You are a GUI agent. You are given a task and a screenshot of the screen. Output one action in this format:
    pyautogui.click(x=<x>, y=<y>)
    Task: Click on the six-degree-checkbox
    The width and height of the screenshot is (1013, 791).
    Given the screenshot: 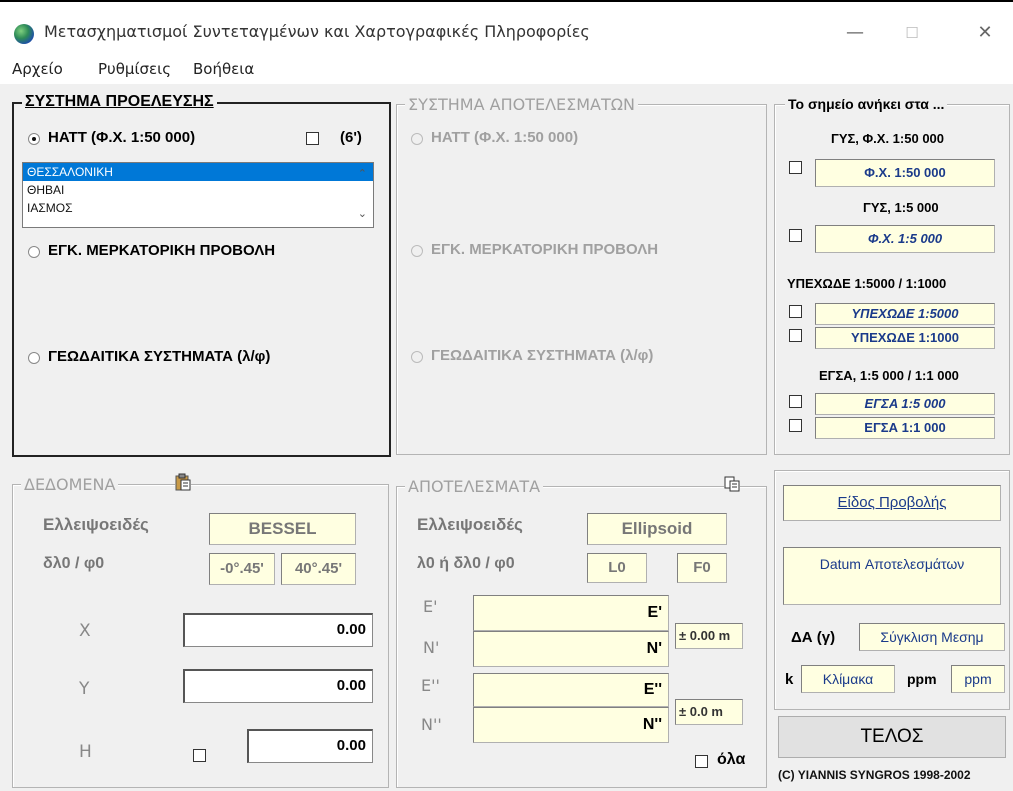 What is the action you would take?
    pyautogui.click(x=312, y=138)
    